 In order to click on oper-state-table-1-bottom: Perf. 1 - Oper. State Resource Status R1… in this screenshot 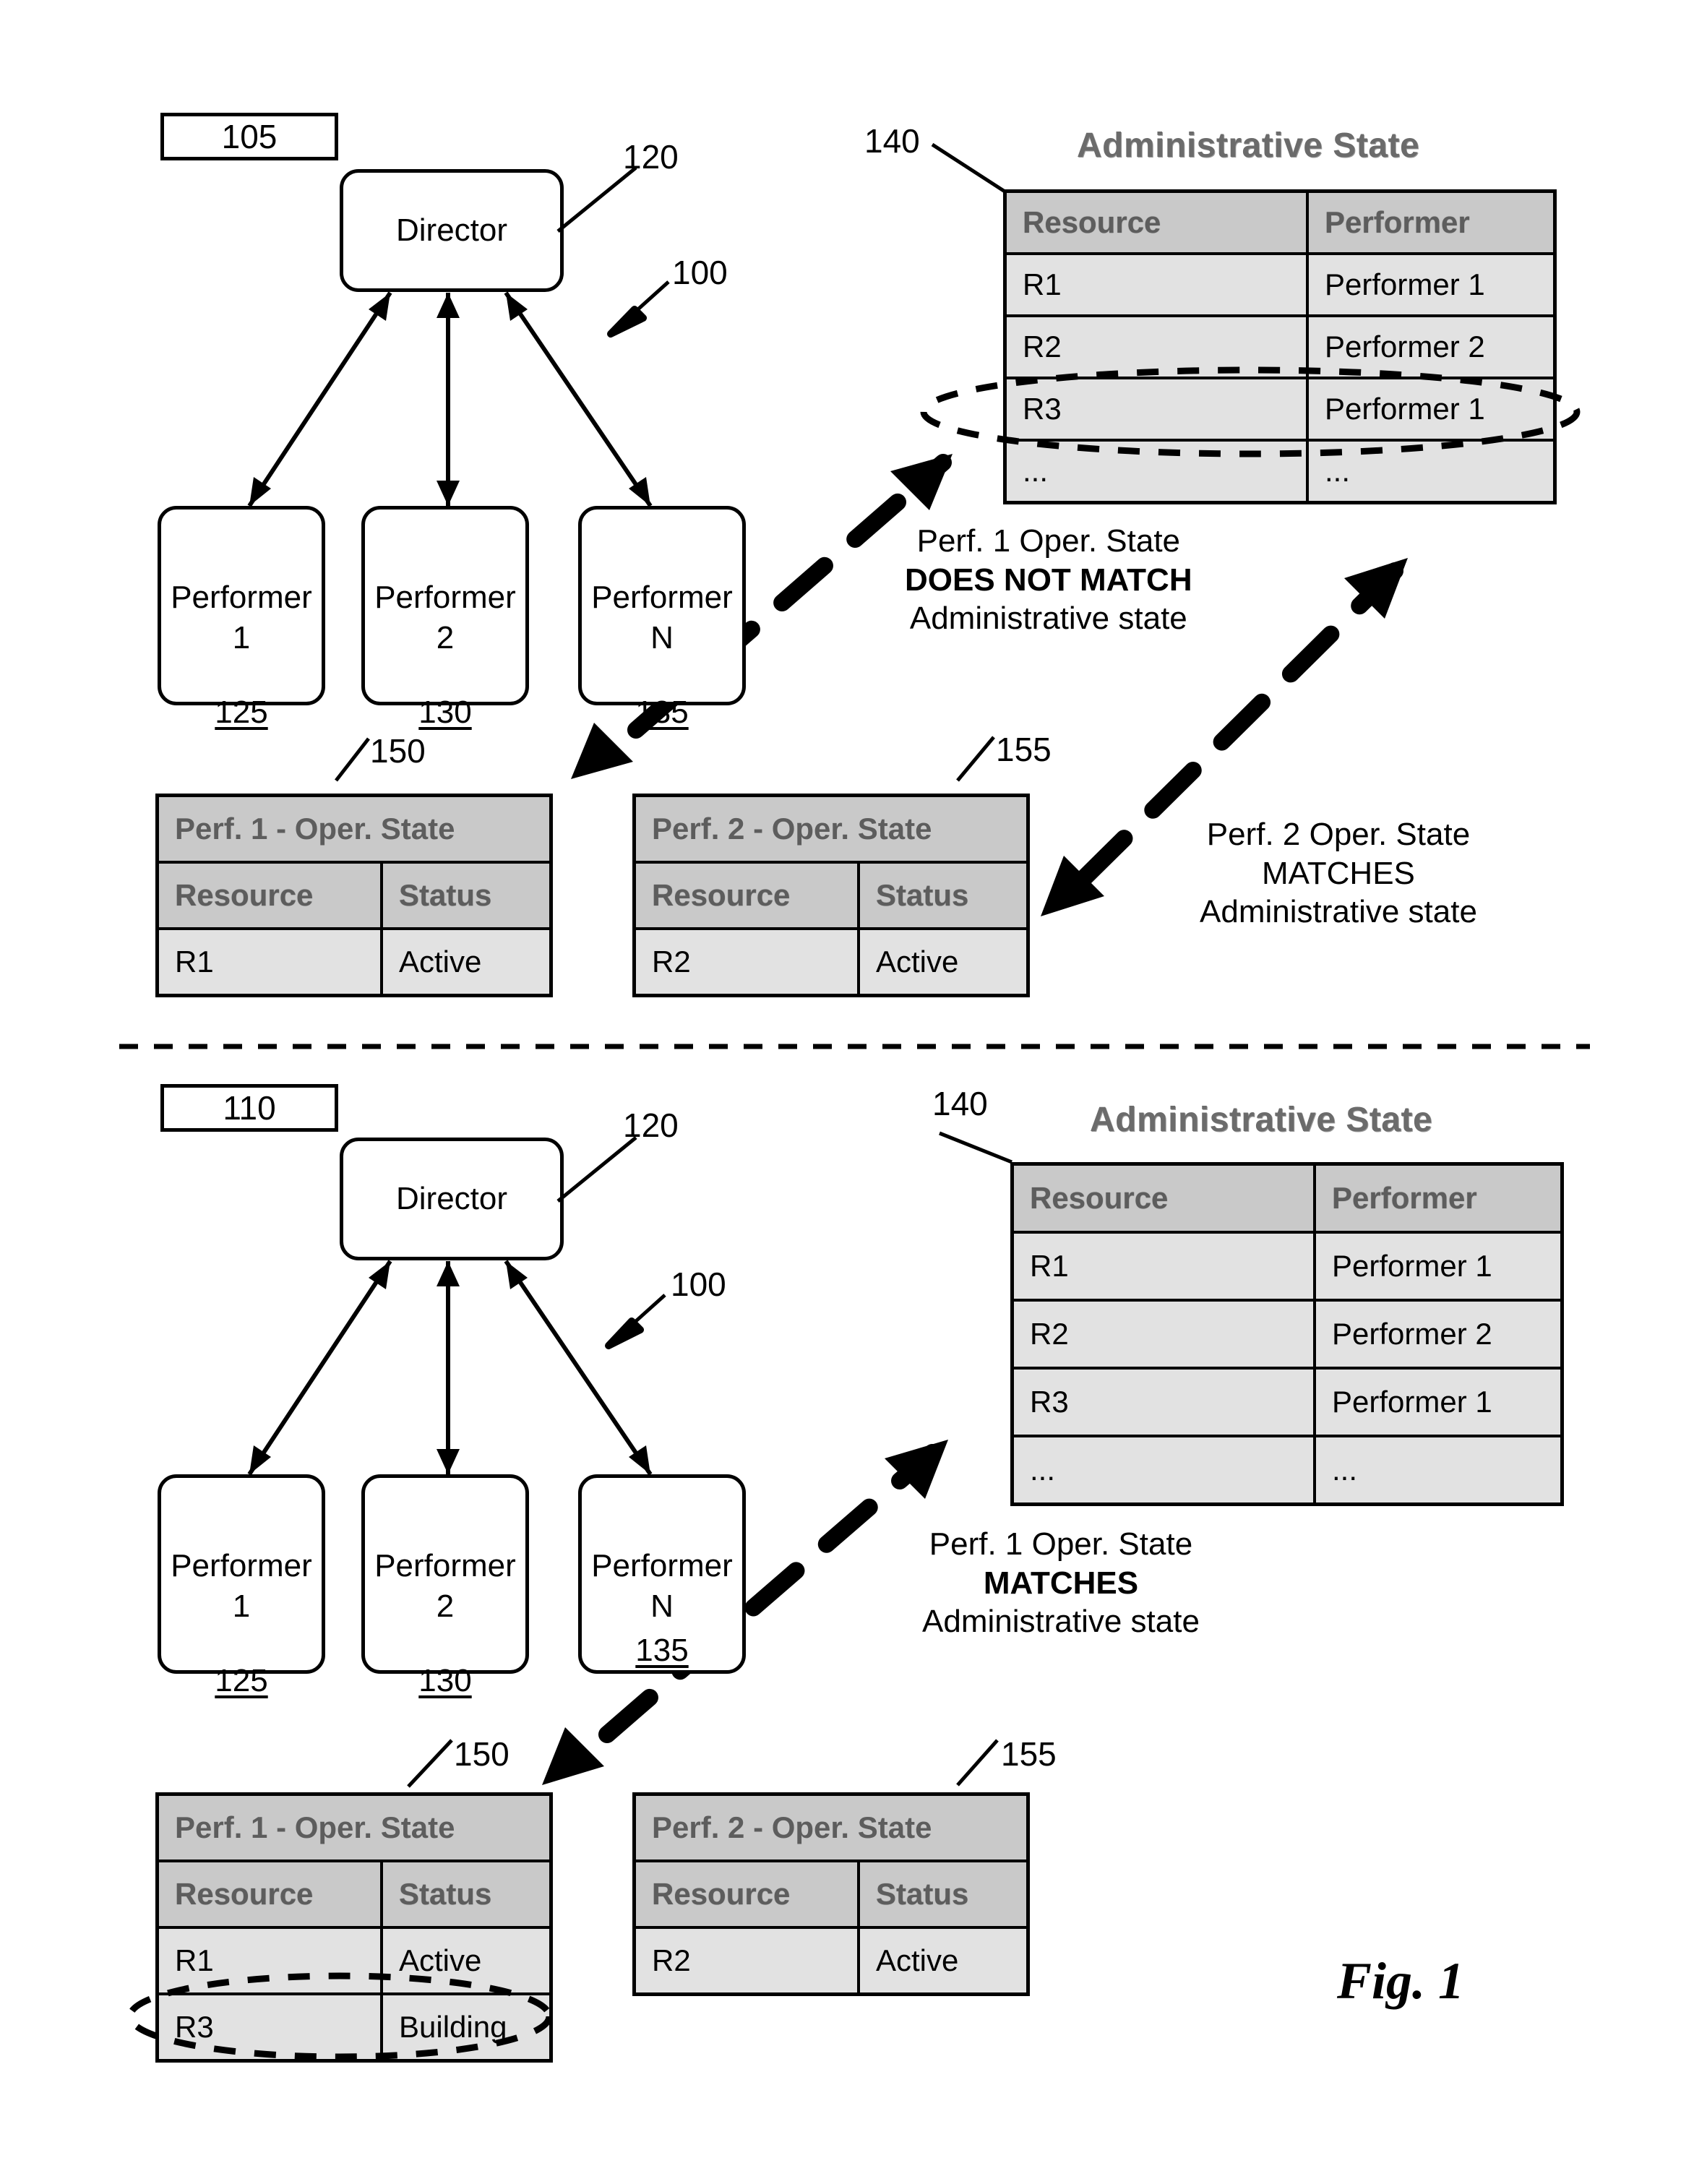, I will do `click(354, 1927)`.